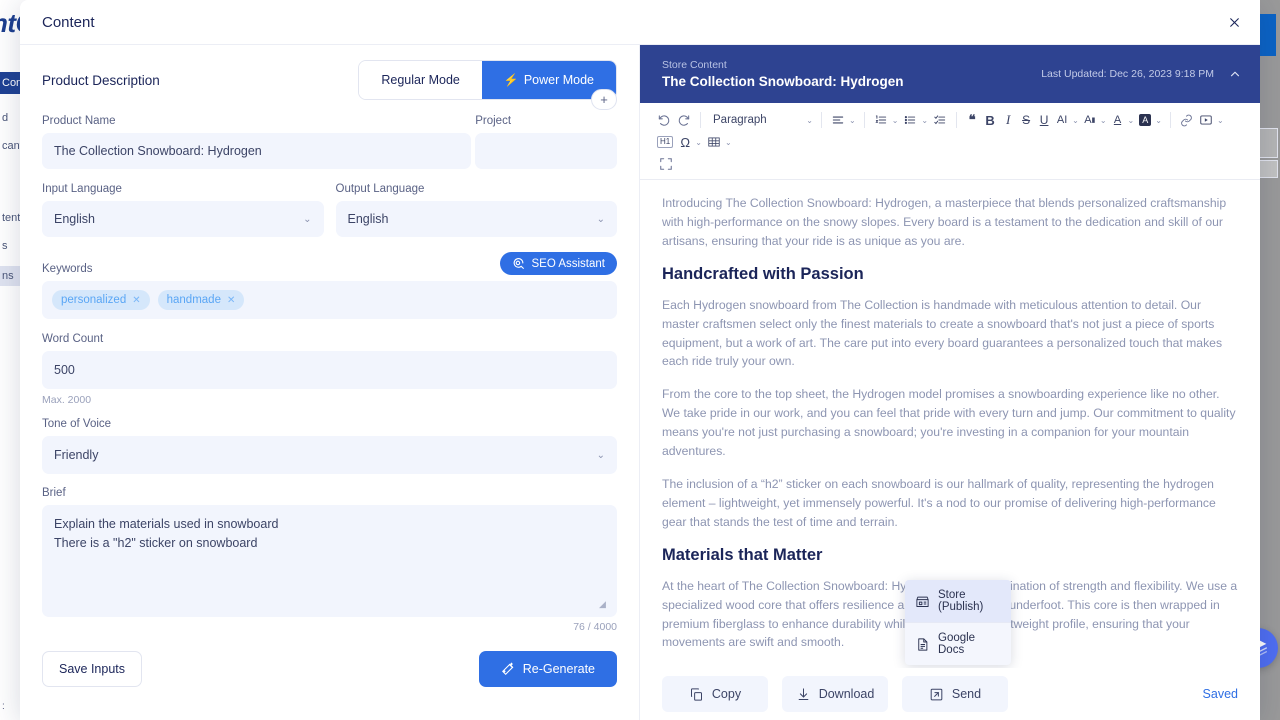  I want to click on magic-wand-icon, so click(508, 669).